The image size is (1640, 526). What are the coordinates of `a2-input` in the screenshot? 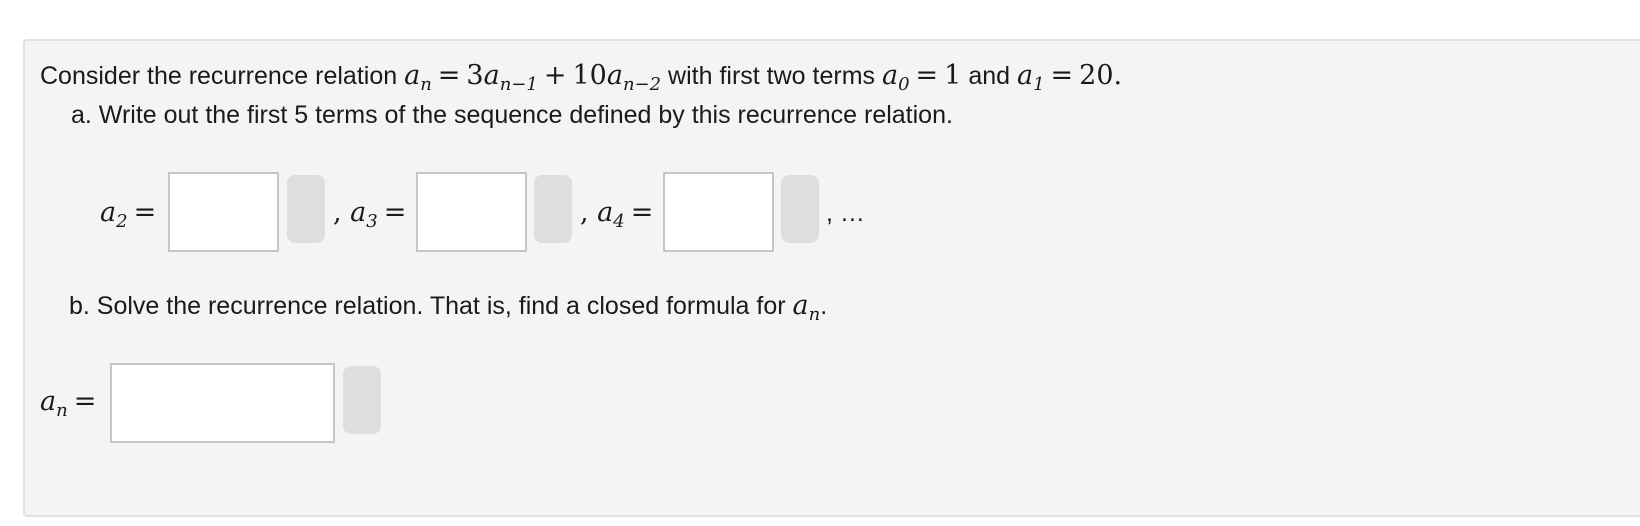 It's located at (223, 212).